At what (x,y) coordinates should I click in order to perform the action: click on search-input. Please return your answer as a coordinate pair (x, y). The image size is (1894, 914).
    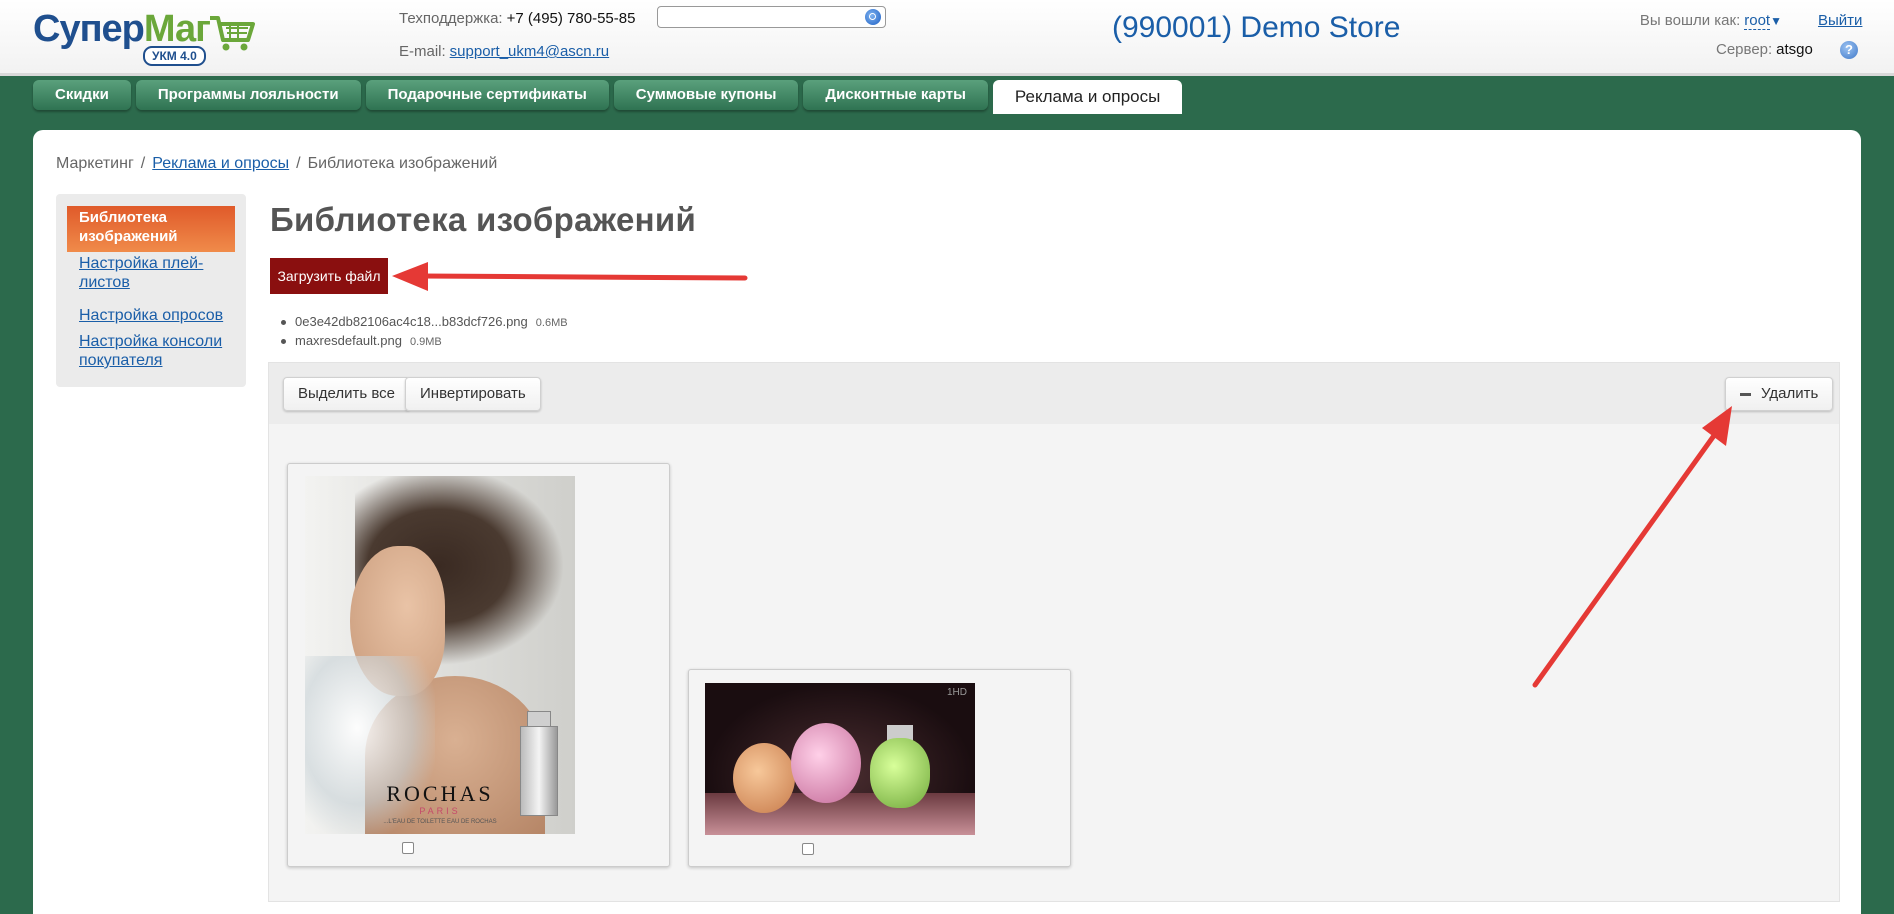
    Looking at the image, I should click on (771, 17).